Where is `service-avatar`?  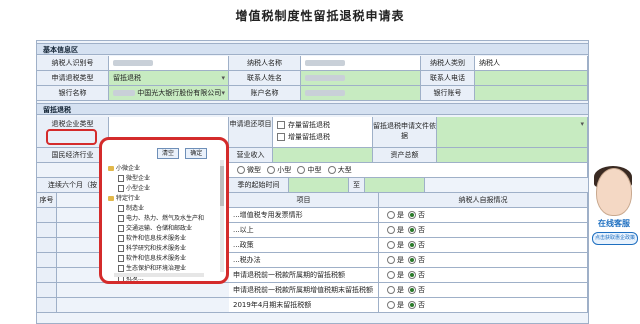 service-avatar is located at coordinates (614, 192).